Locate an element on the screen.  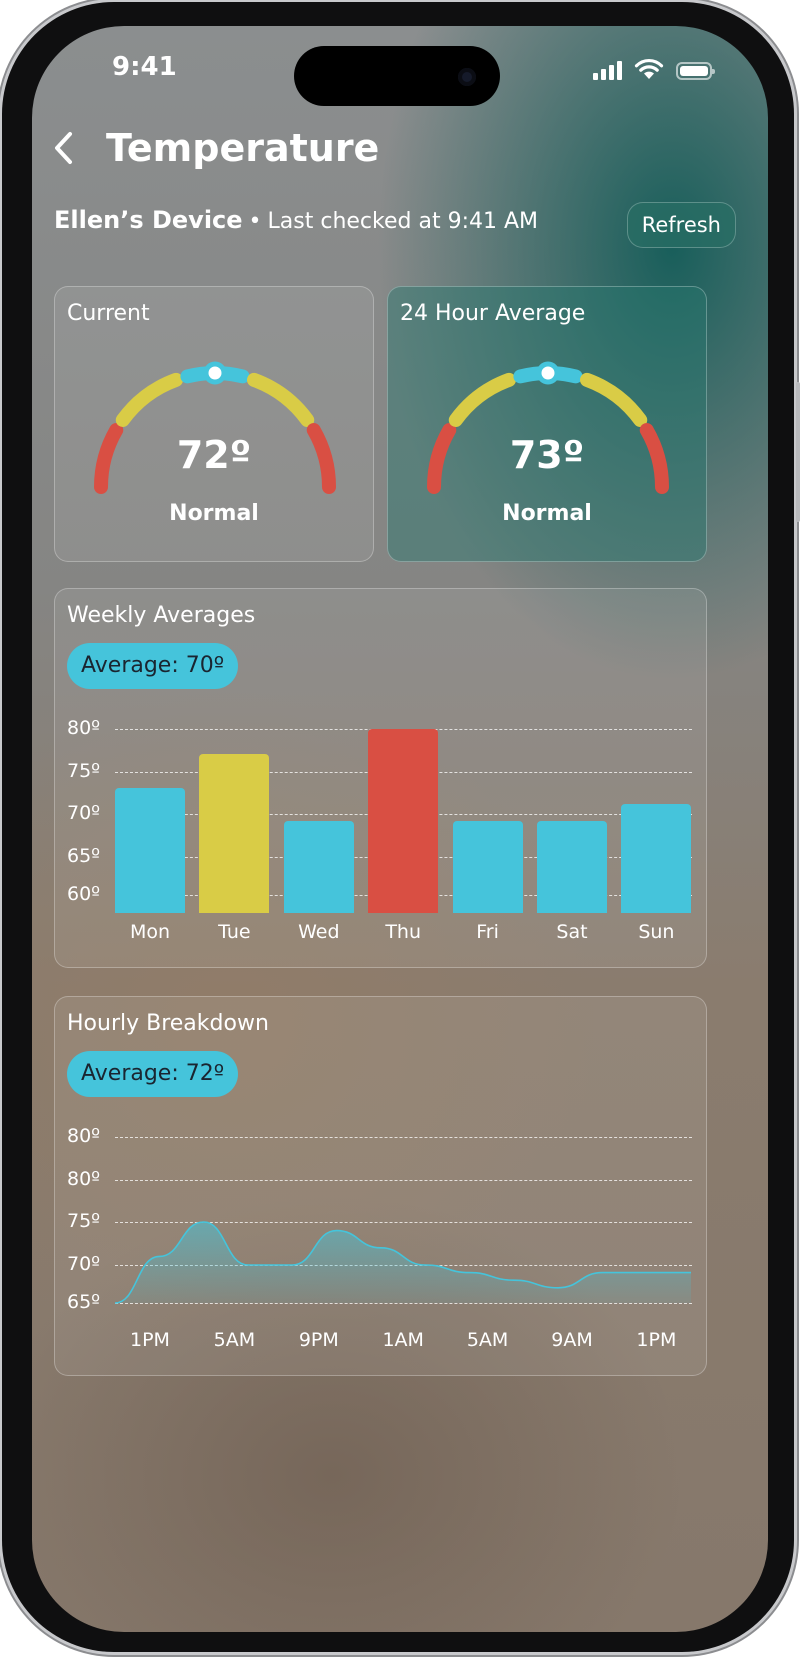
cellular-signal-icon is located at coordinates (607, 70).